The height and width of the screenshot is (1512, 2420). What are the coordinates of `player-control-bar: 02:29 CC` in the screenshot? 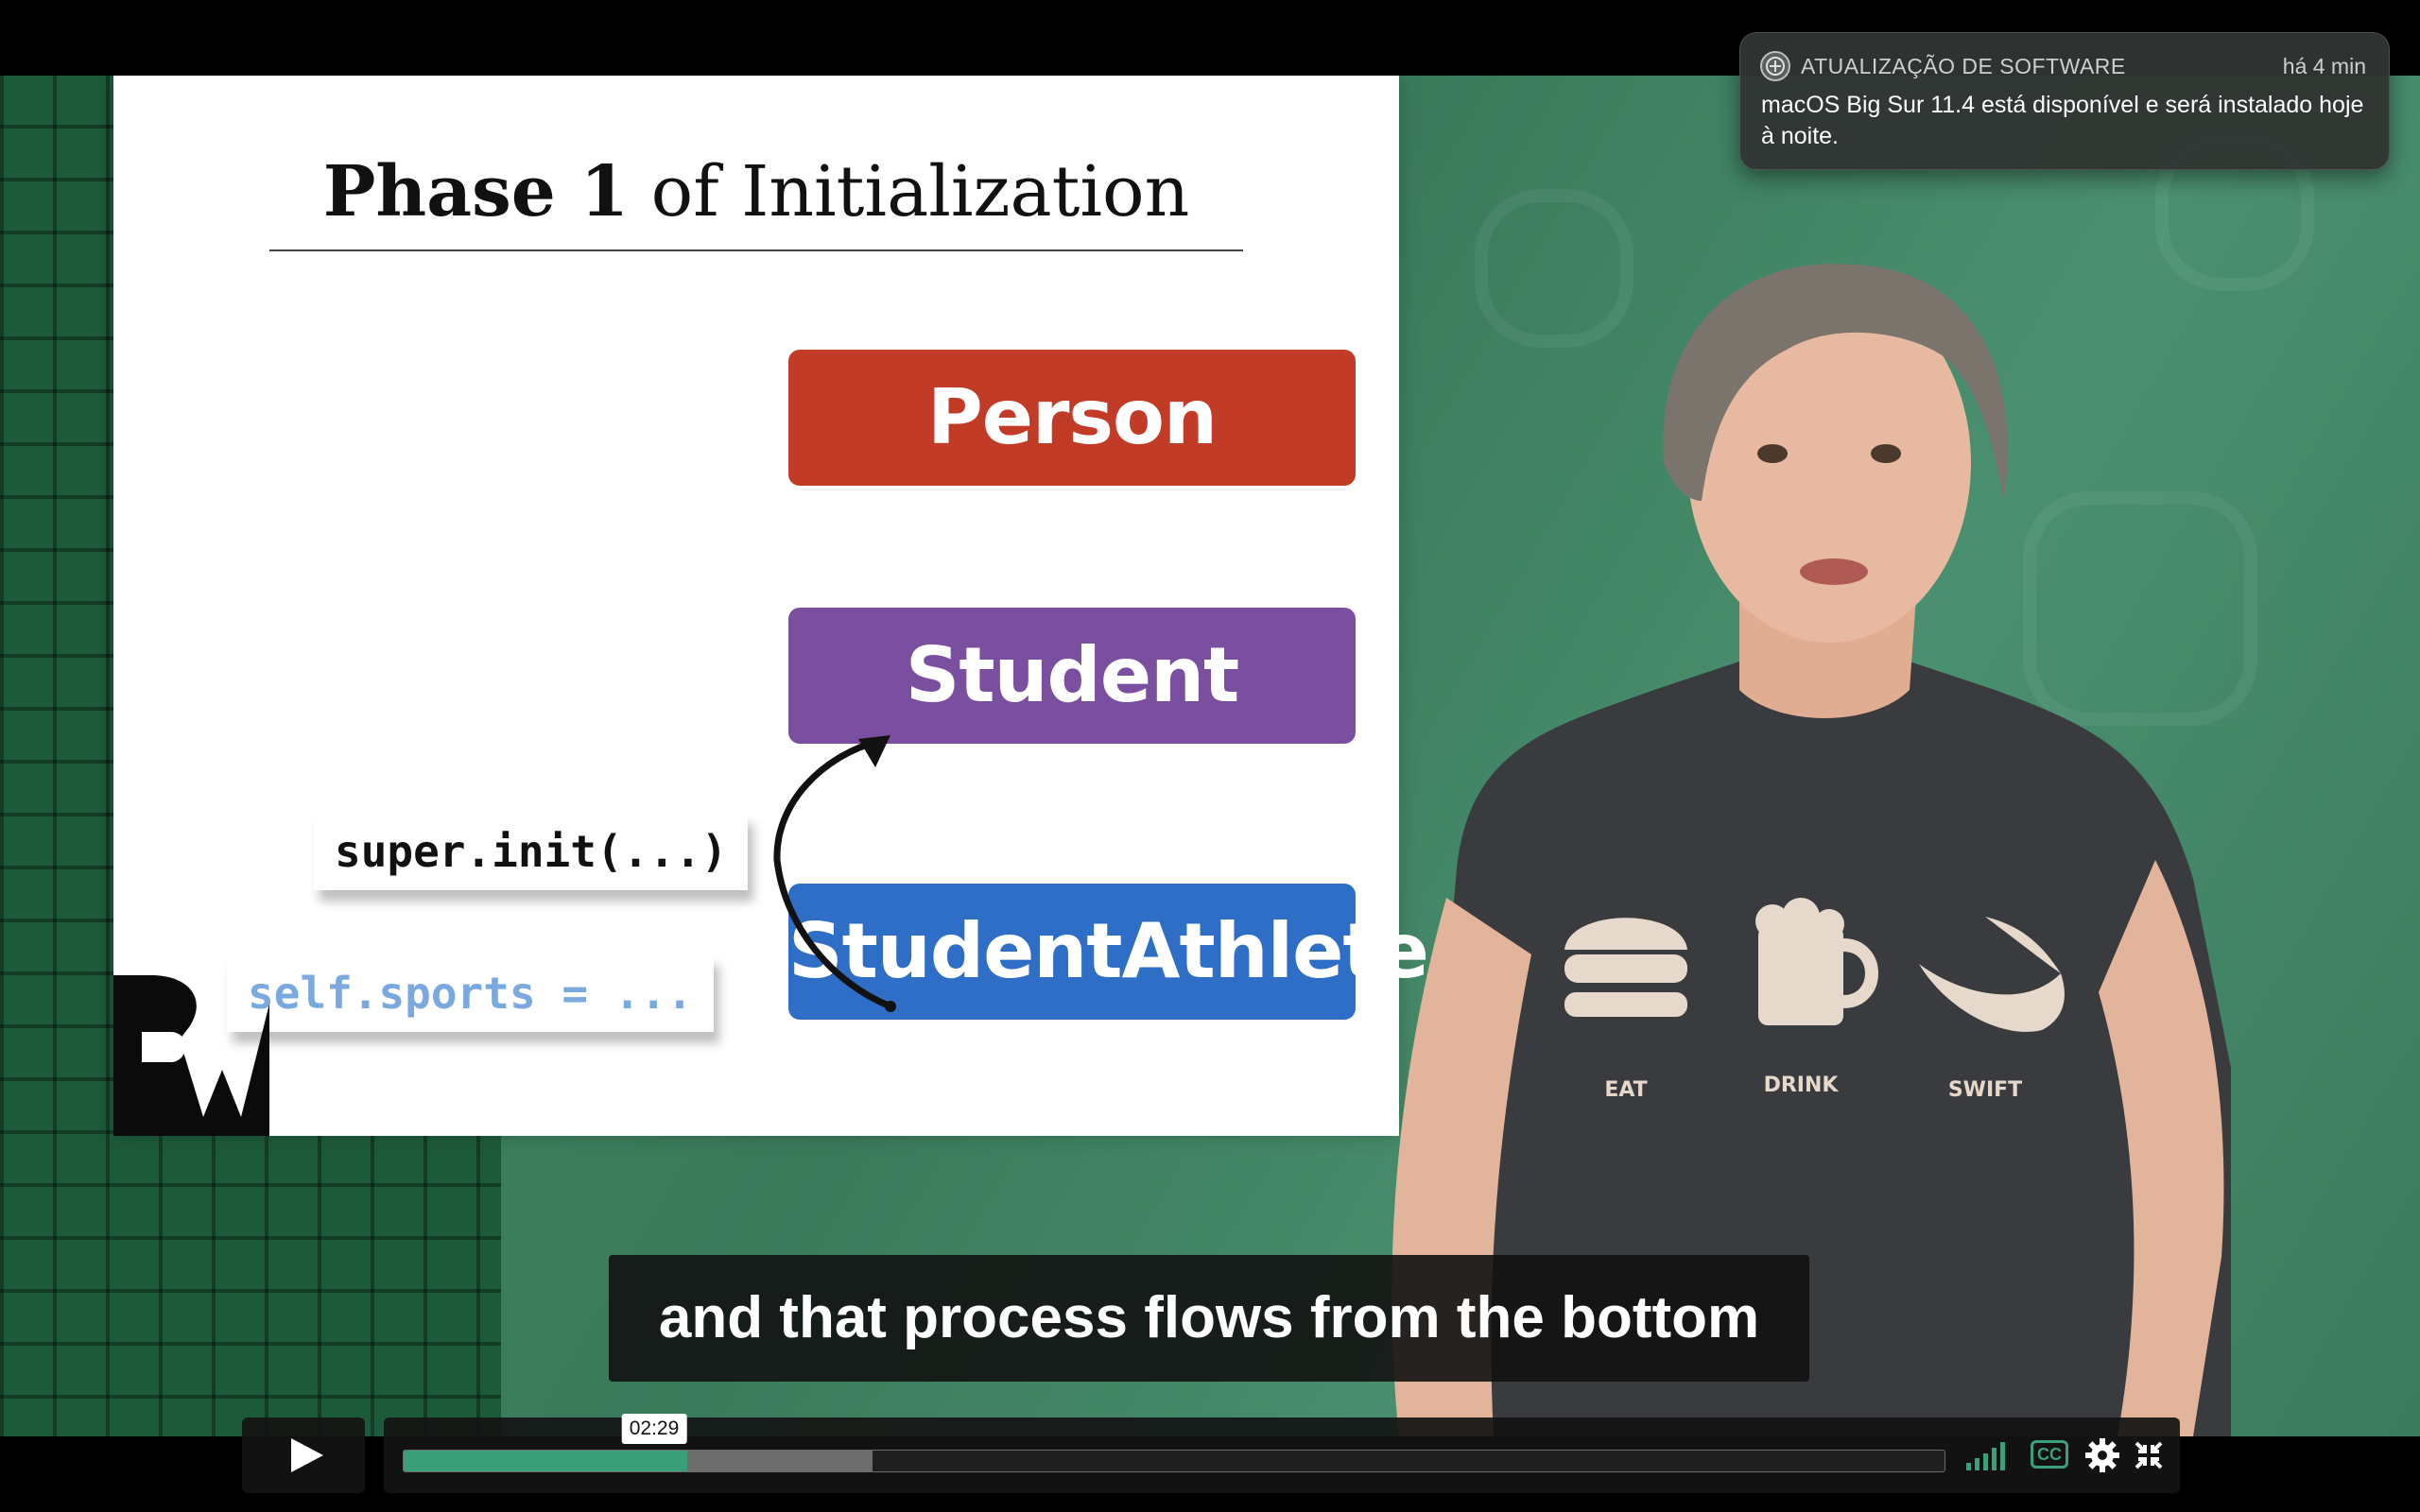 It's located at (1282, 1453).